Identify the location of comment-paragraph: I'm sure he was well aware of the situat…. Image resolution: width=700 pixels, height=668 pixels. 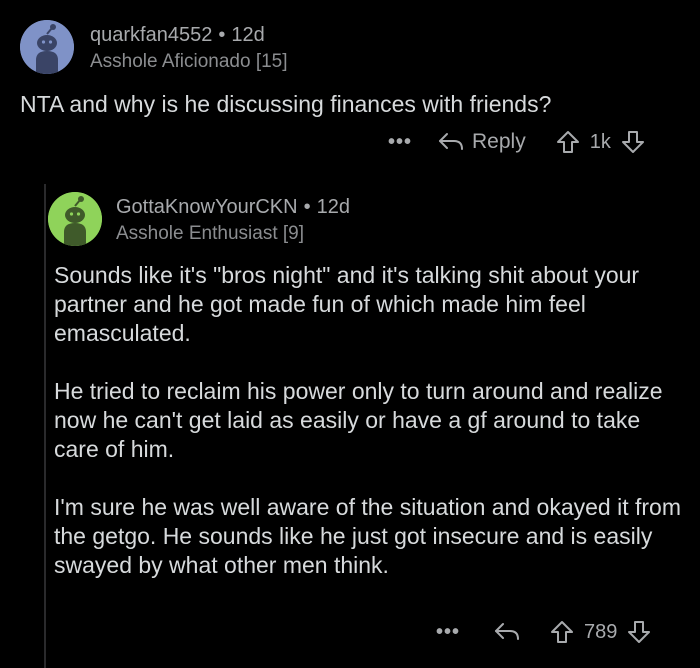
(367, 536).